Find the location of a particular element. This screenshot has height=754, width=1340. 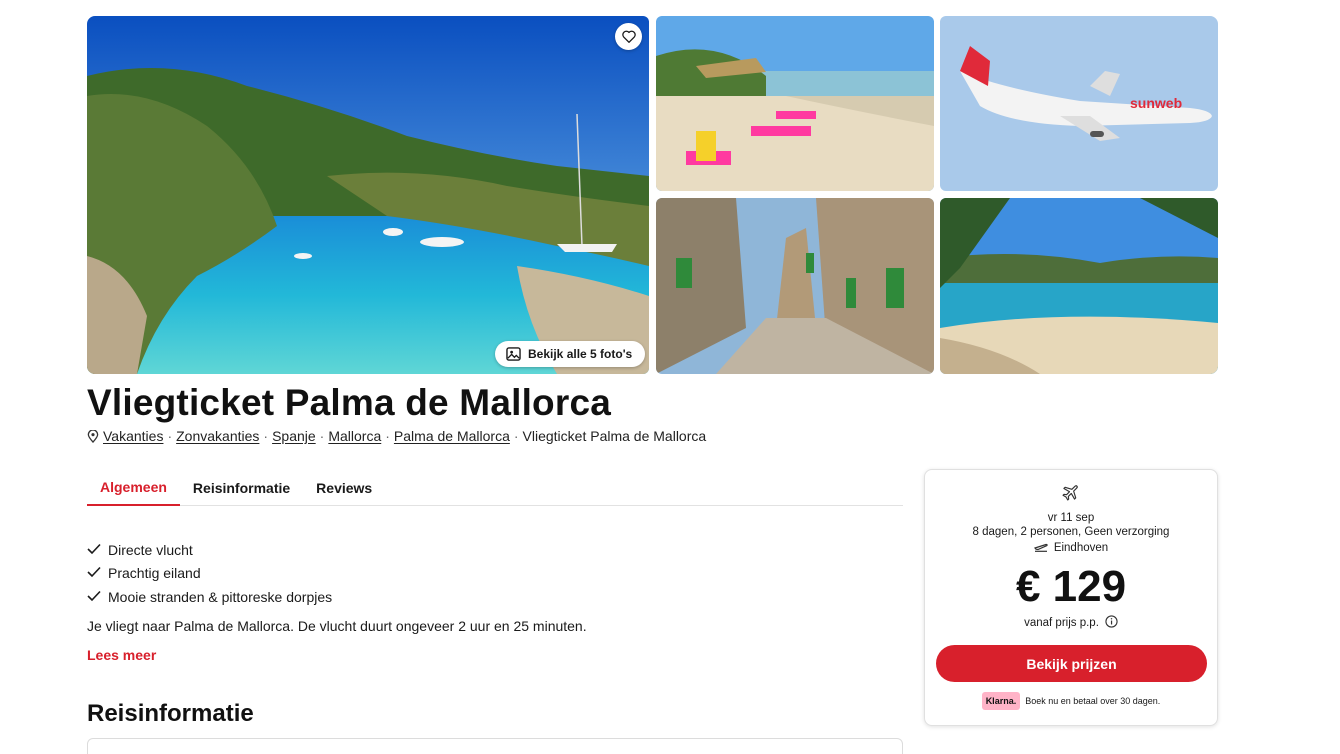

favorite-button is located at coordinates (628, 36).